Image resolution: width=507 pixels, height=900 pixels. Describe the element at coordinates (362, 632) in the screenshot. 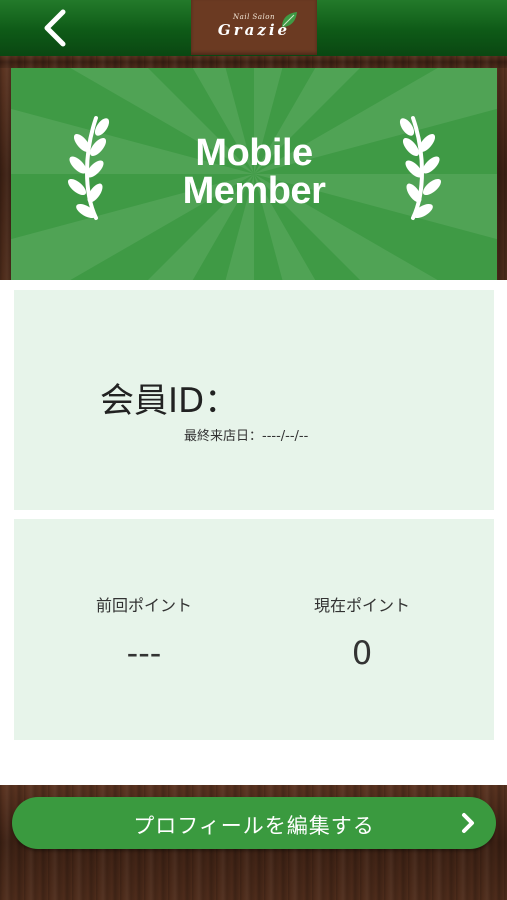

I see `current-points: 現在ポイント 0` at that location.